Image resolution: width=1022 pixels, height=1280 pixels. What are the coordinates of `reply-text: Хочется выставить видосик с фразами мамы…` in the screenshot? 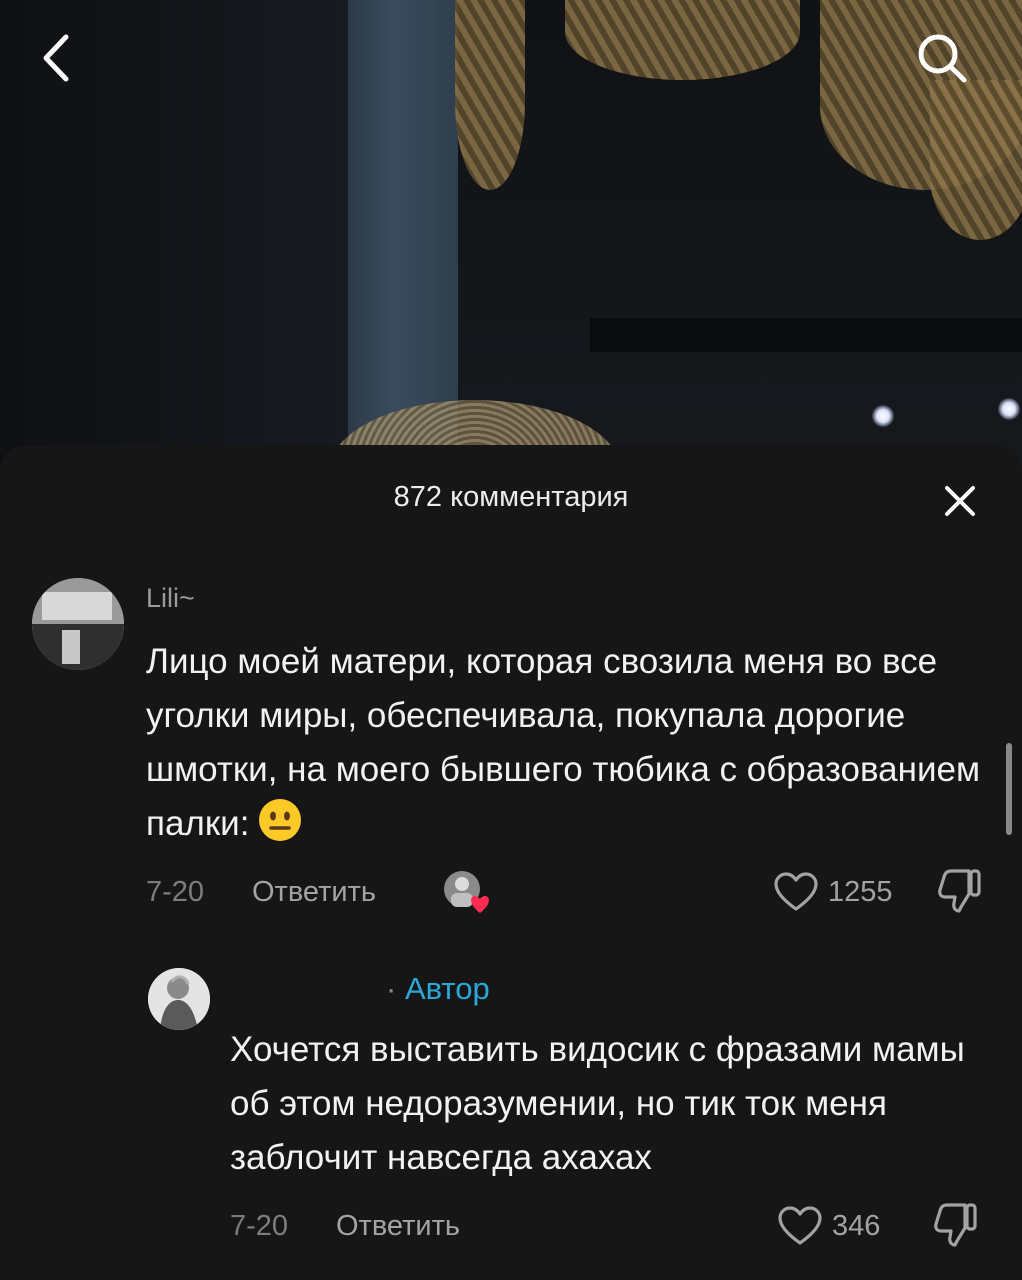 It's located at (597, 1103).